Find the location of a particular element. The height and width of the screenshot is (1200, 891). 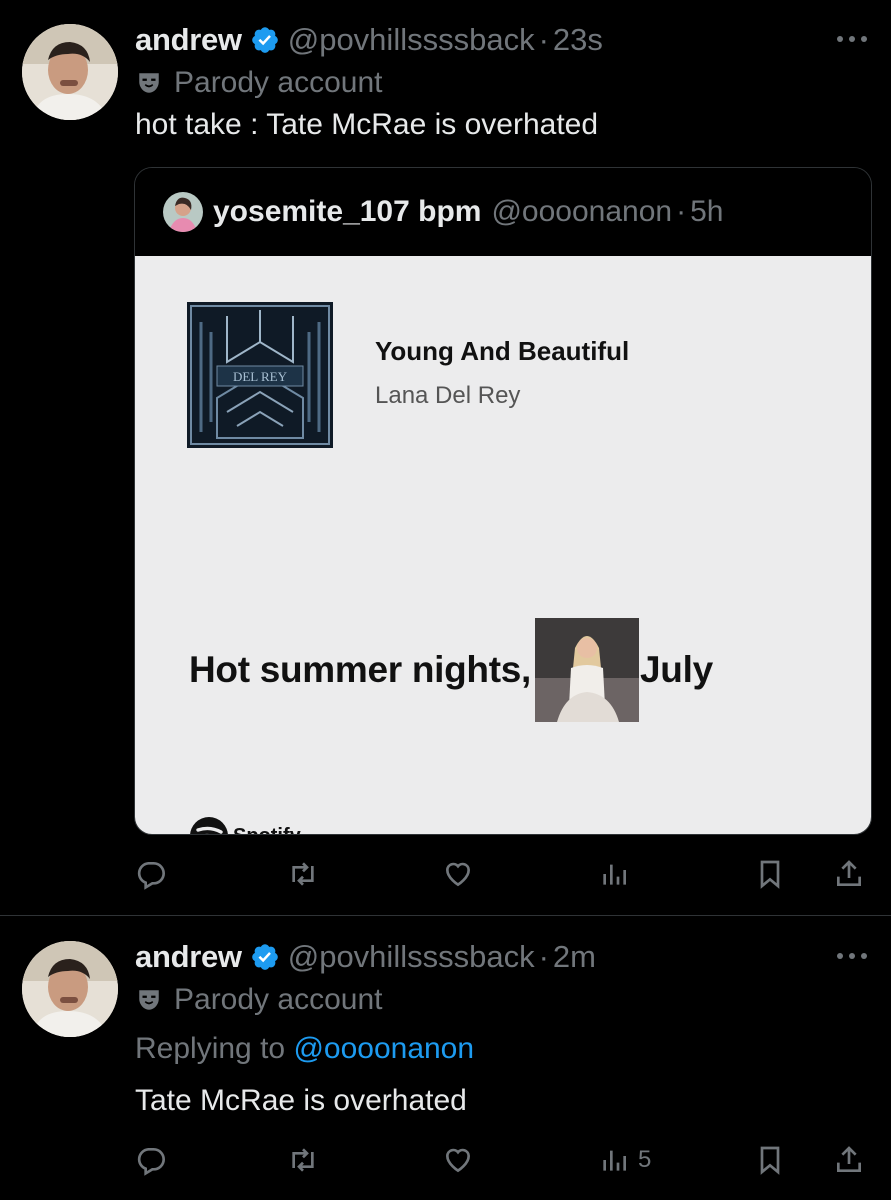

album-cover: DEL REY is located at coordinates (260, 375).